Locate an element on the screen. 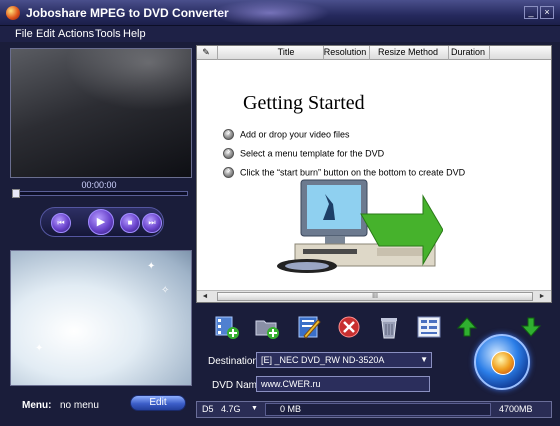 The height and width of the screenshot is (426, 560). play-icon: ▶ is located at coordinates (101, 222).